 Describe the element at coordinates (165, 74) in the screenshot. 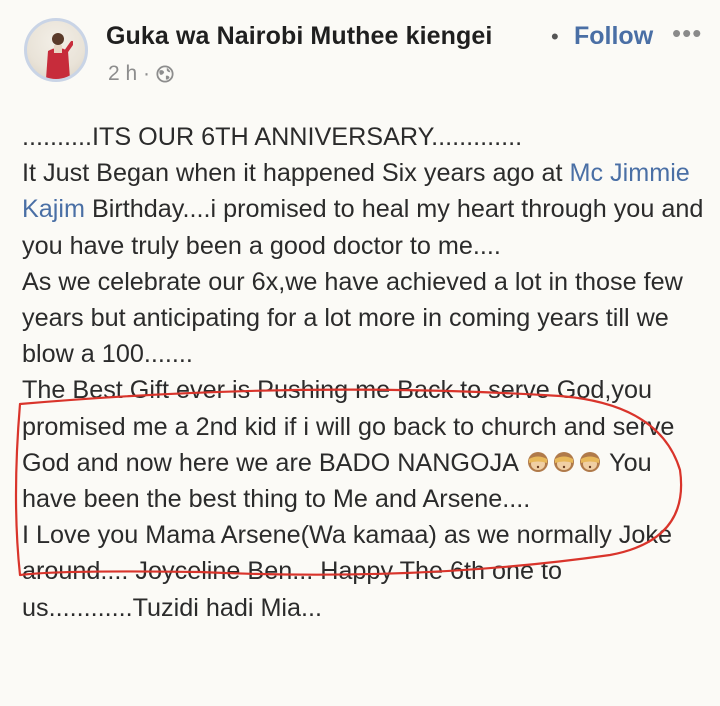

I see `globe-icon` at that location.